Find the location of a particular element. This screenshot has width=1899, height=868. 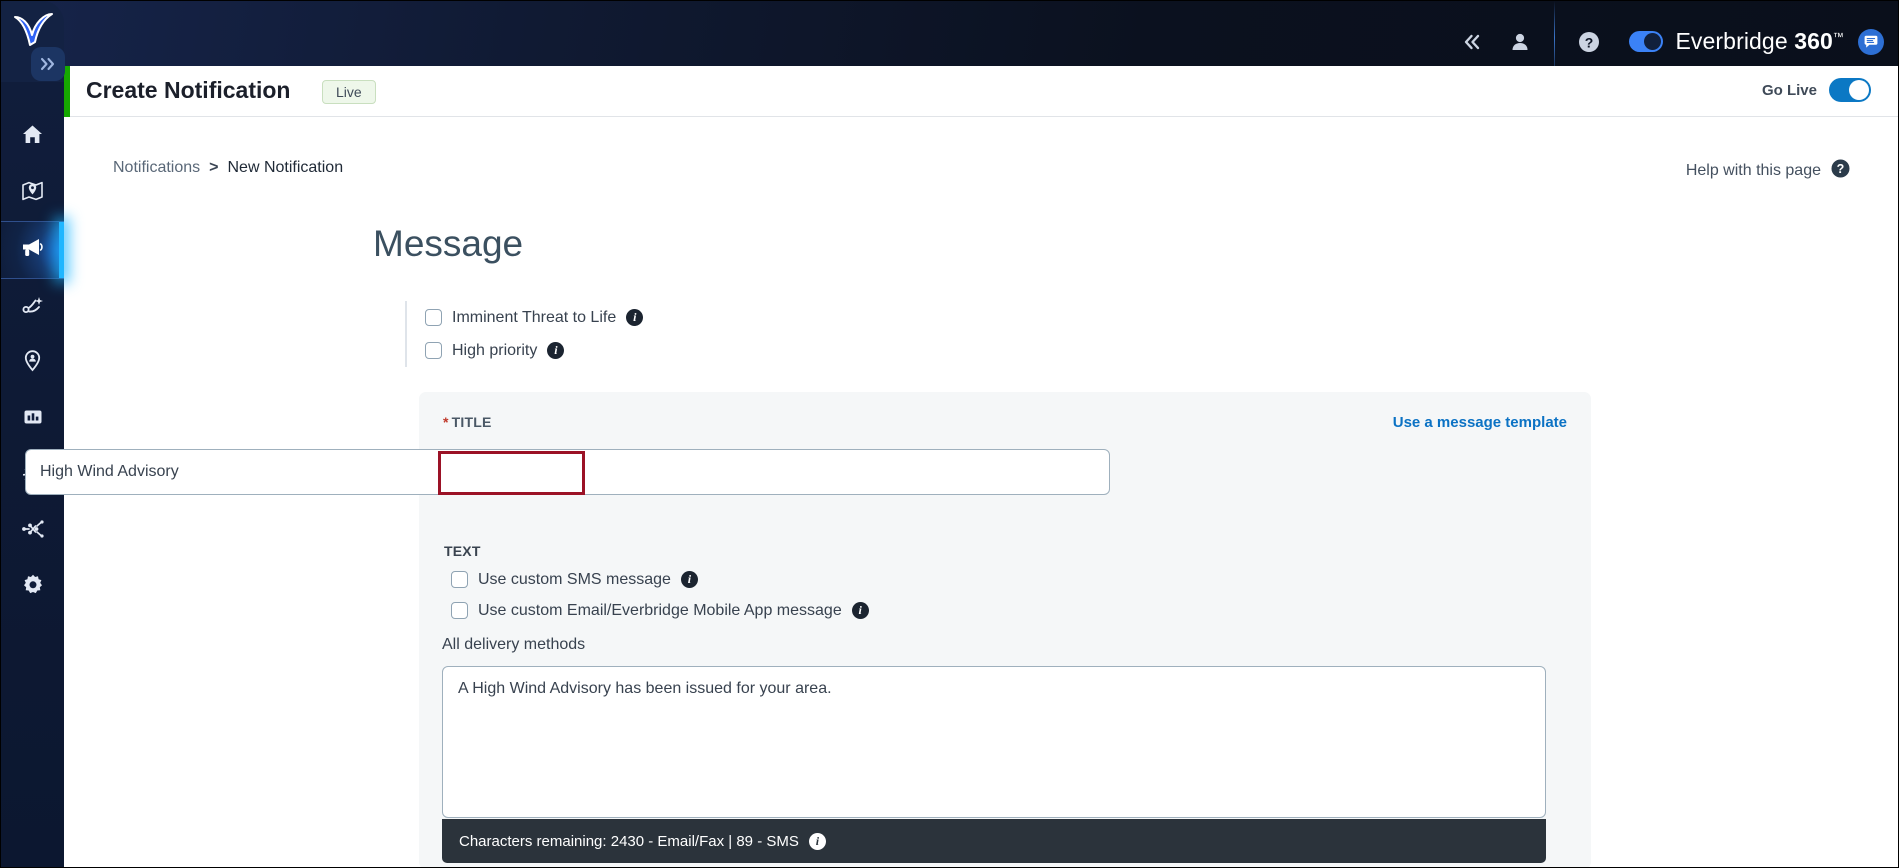

brand-title: Everbridge 360™ is located at coordinates (1759, 41).